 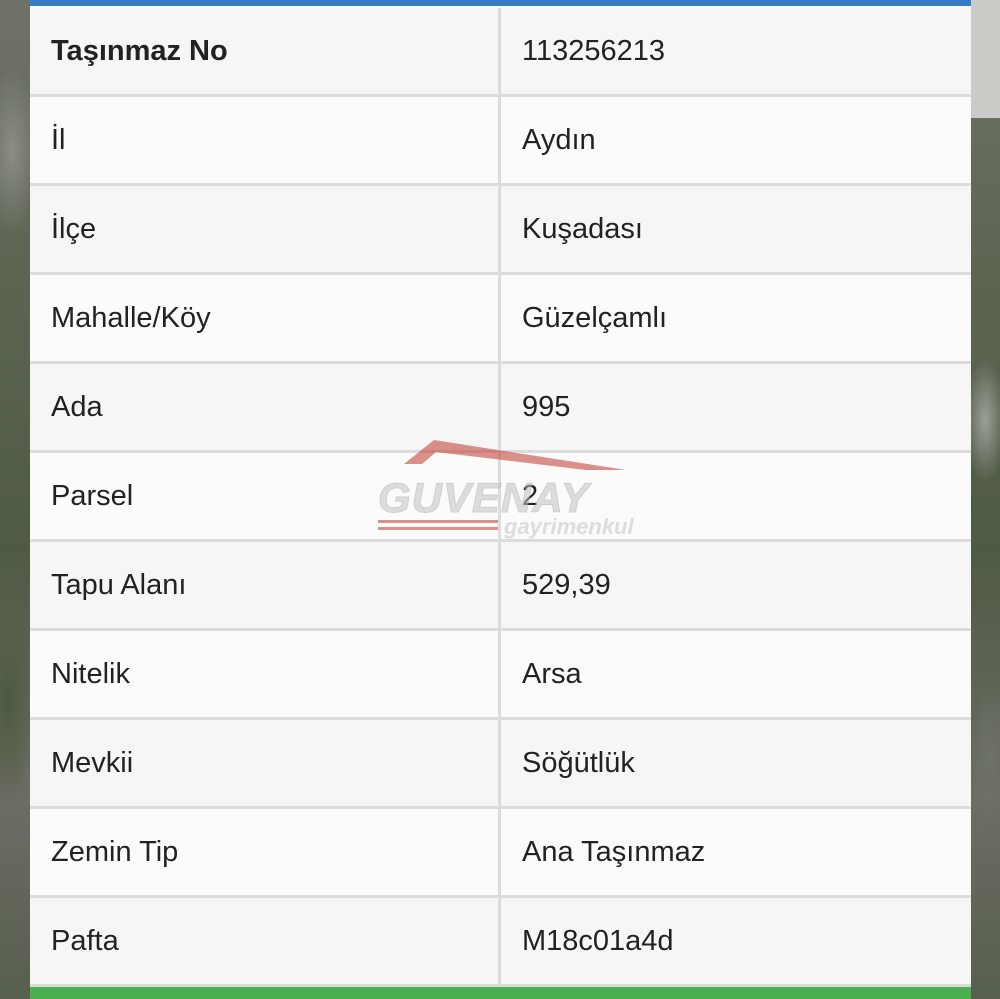 What do you see at coordinates (734, 496) in the screenshot?
I see `row-value: 2` at bounding box center [734, 496].